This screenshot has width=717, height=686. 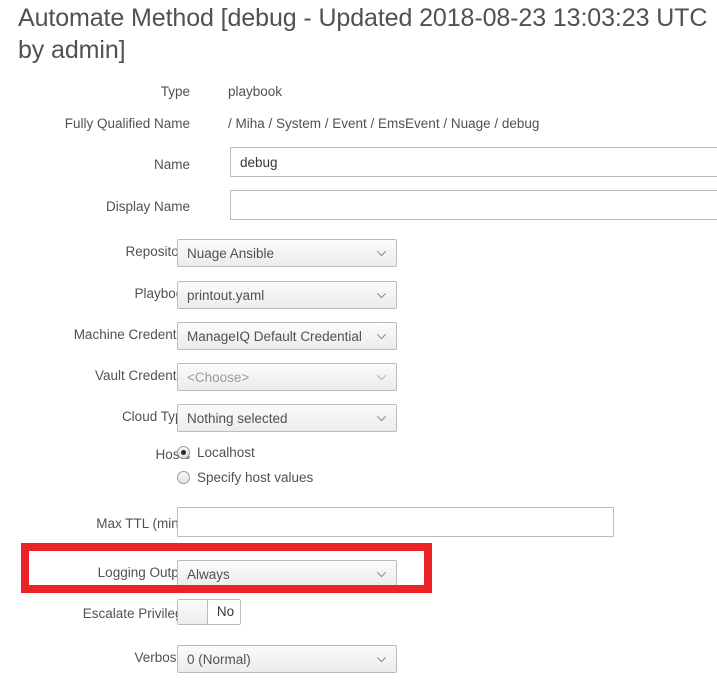 What do you see at coordinates (136, 613) in the screenshot?
I see `escalate-privilege-label: Escalate Privilege` at bounding box center [136, 613].